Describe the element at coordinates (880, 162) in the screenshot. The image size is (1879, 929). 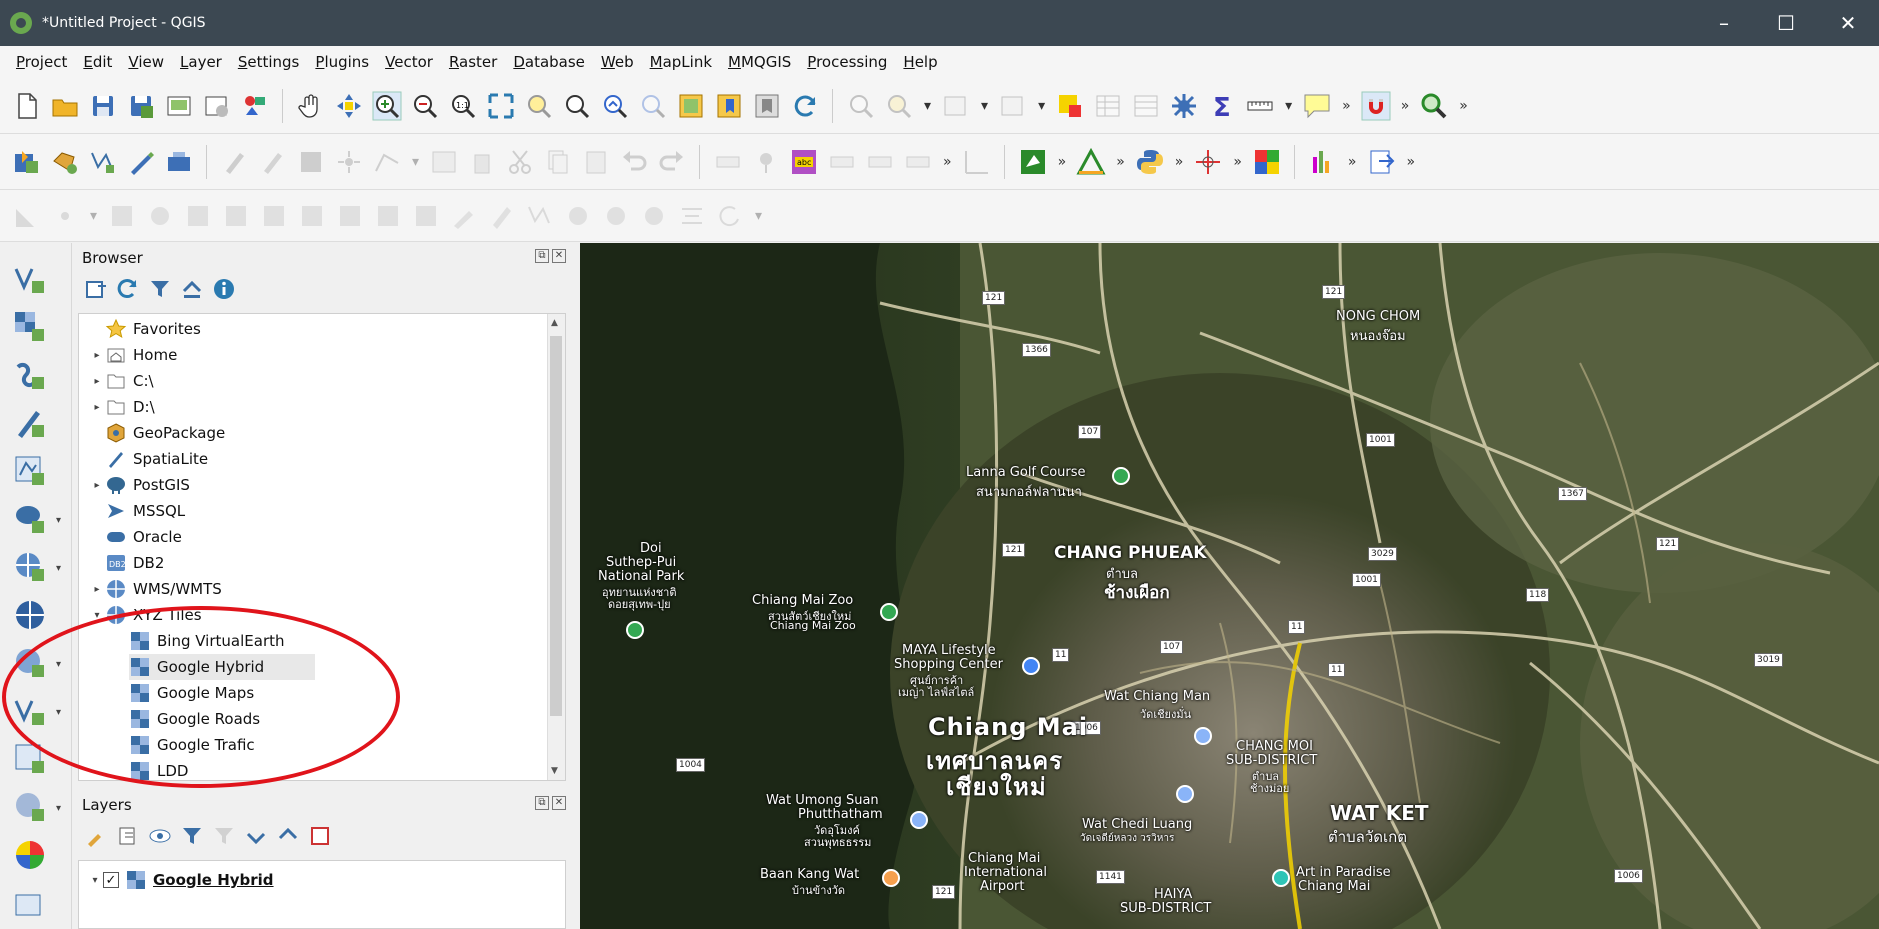
I see `move-label-icon` at that location.